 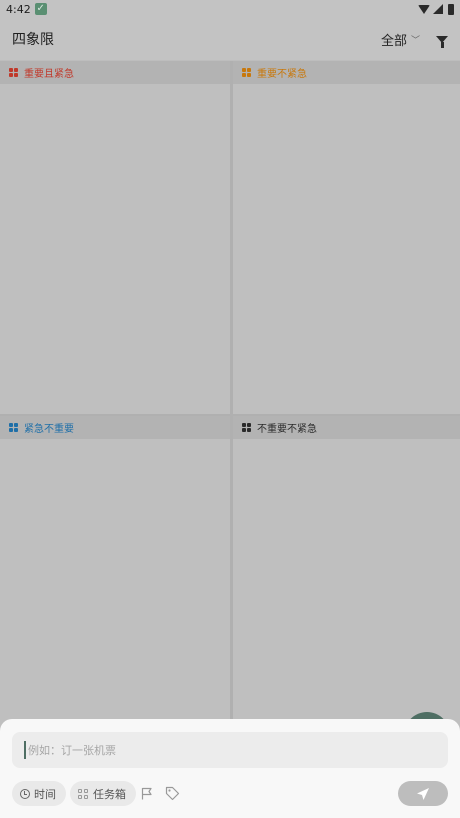 What do you see at coordinates (451, 9) in the screenshot?
I see `battery-icon` at bounding box center [451, 9].